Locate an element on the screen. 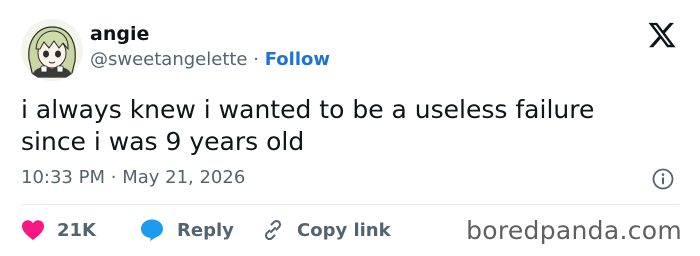 This screenshot has height=256, width=700. author-handle-row: @sweetangelette · Follow is located at coordinates (210, 60).